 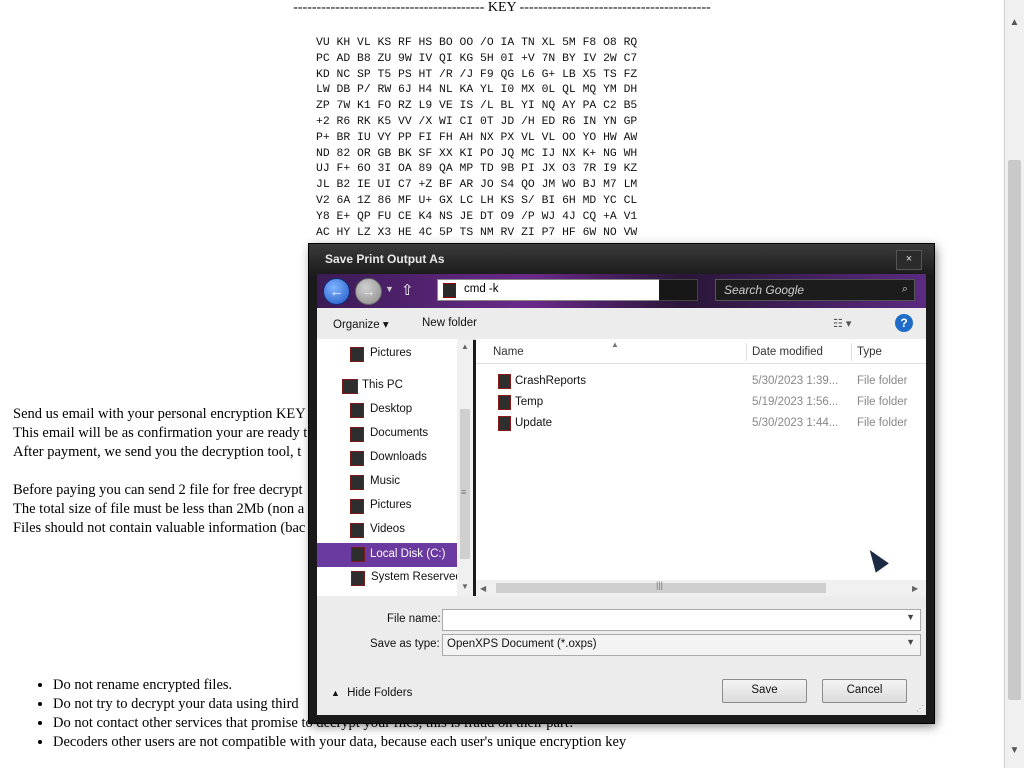 What do you see at coordinates (357, 530) in the screenshot?
I see `videos-folder-icon` at bounding box center [357, 530].